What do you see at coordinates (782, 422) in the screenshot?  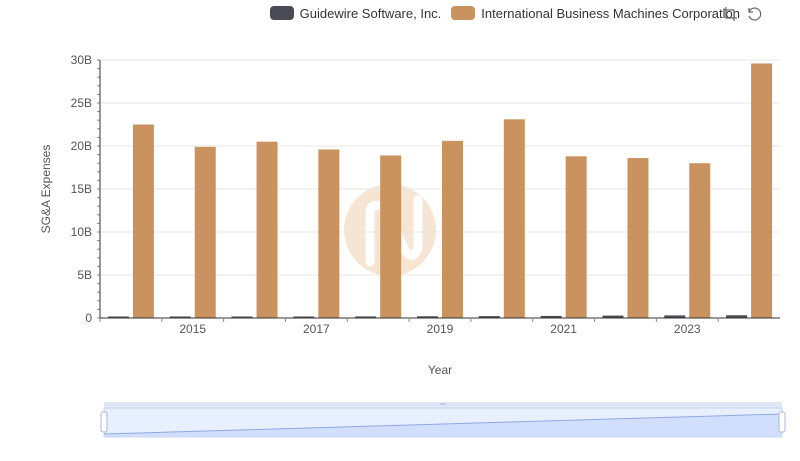 I see `slider-handle-right` at bounding box center [782, 422].